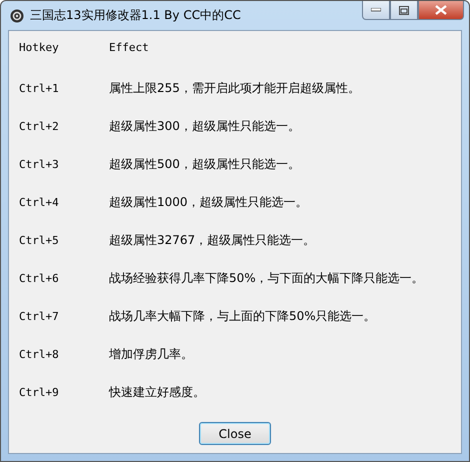 The width and height of the screenshot is (470, 462). What do you see at coordinates (151, 354) in the screenshot?
I see `effect-text: 增加俘虏几率。` at bounding box center [151, 354].